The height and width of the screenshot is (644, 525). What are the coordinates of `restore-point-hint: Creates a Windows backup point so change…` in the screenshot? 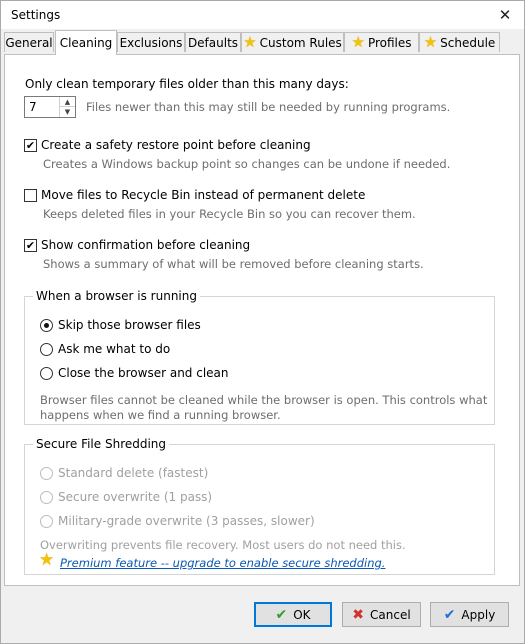 It's located at (247, 164).